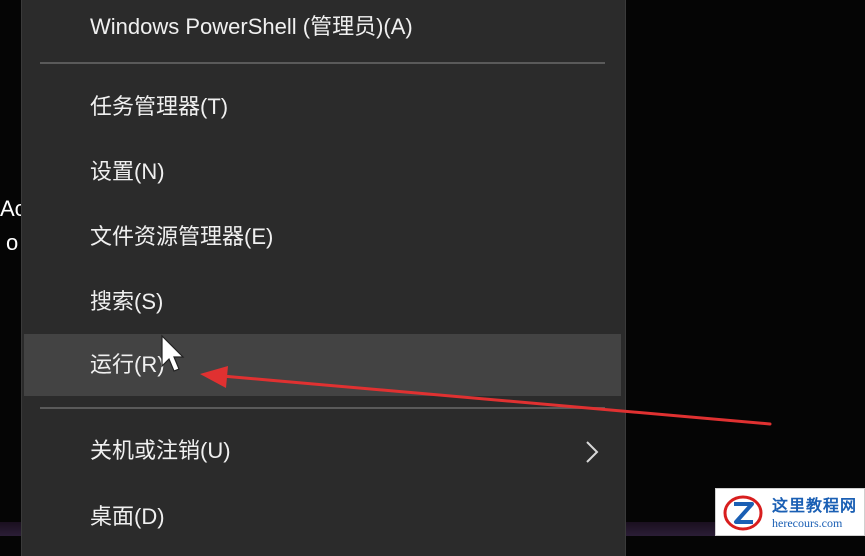  I want to click on menu-item-shutdown-signout: 关机或注销(U), so click(322, 451).